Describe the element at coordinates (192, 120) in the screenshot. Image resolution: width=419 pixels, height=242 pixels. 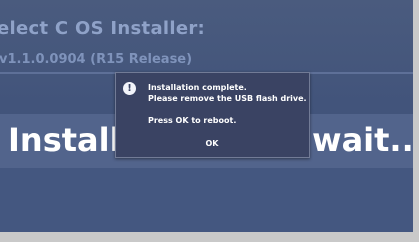
I see `dialog-message-line3: Press OK to reboot.` at that location.